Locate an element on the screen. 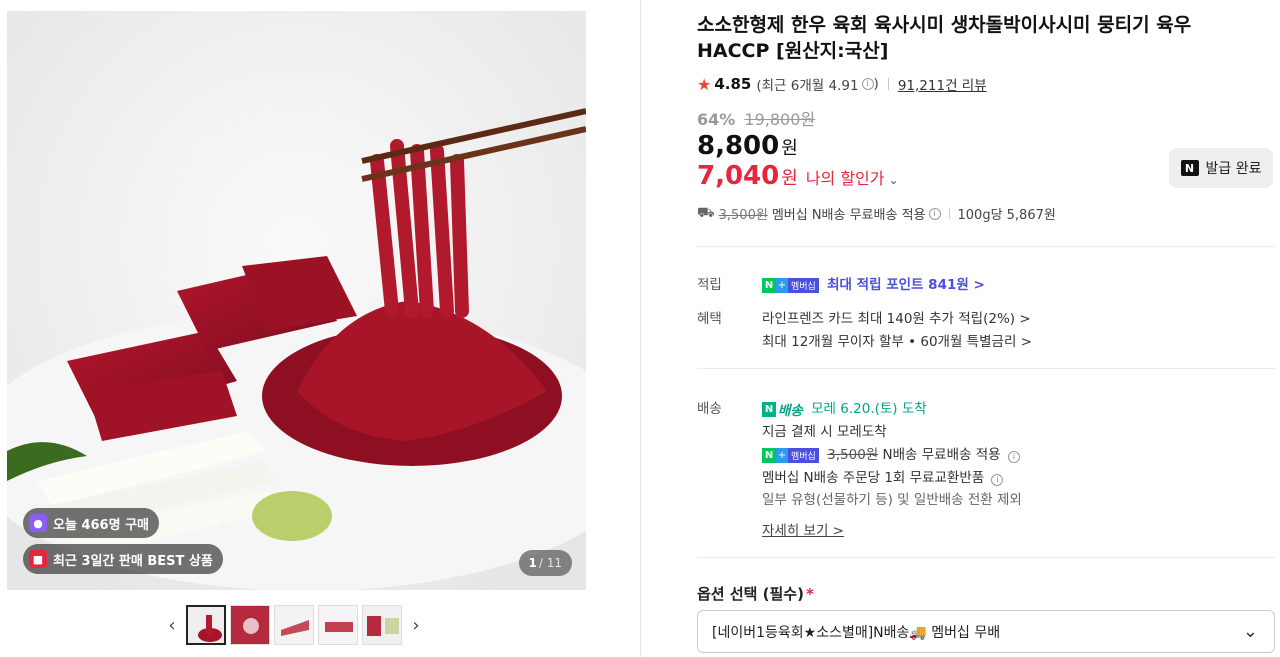 Image resolution: width=1280 pixels, height=657 pixels. recent-rating-close: ) is located at coordinates (876, 84).